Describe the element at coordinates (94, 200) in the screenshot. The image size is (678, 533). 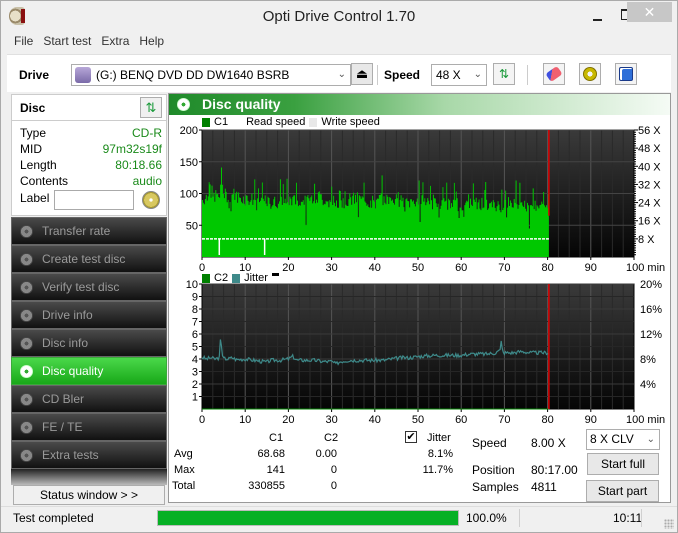
I see `disc-label-input` at that location.